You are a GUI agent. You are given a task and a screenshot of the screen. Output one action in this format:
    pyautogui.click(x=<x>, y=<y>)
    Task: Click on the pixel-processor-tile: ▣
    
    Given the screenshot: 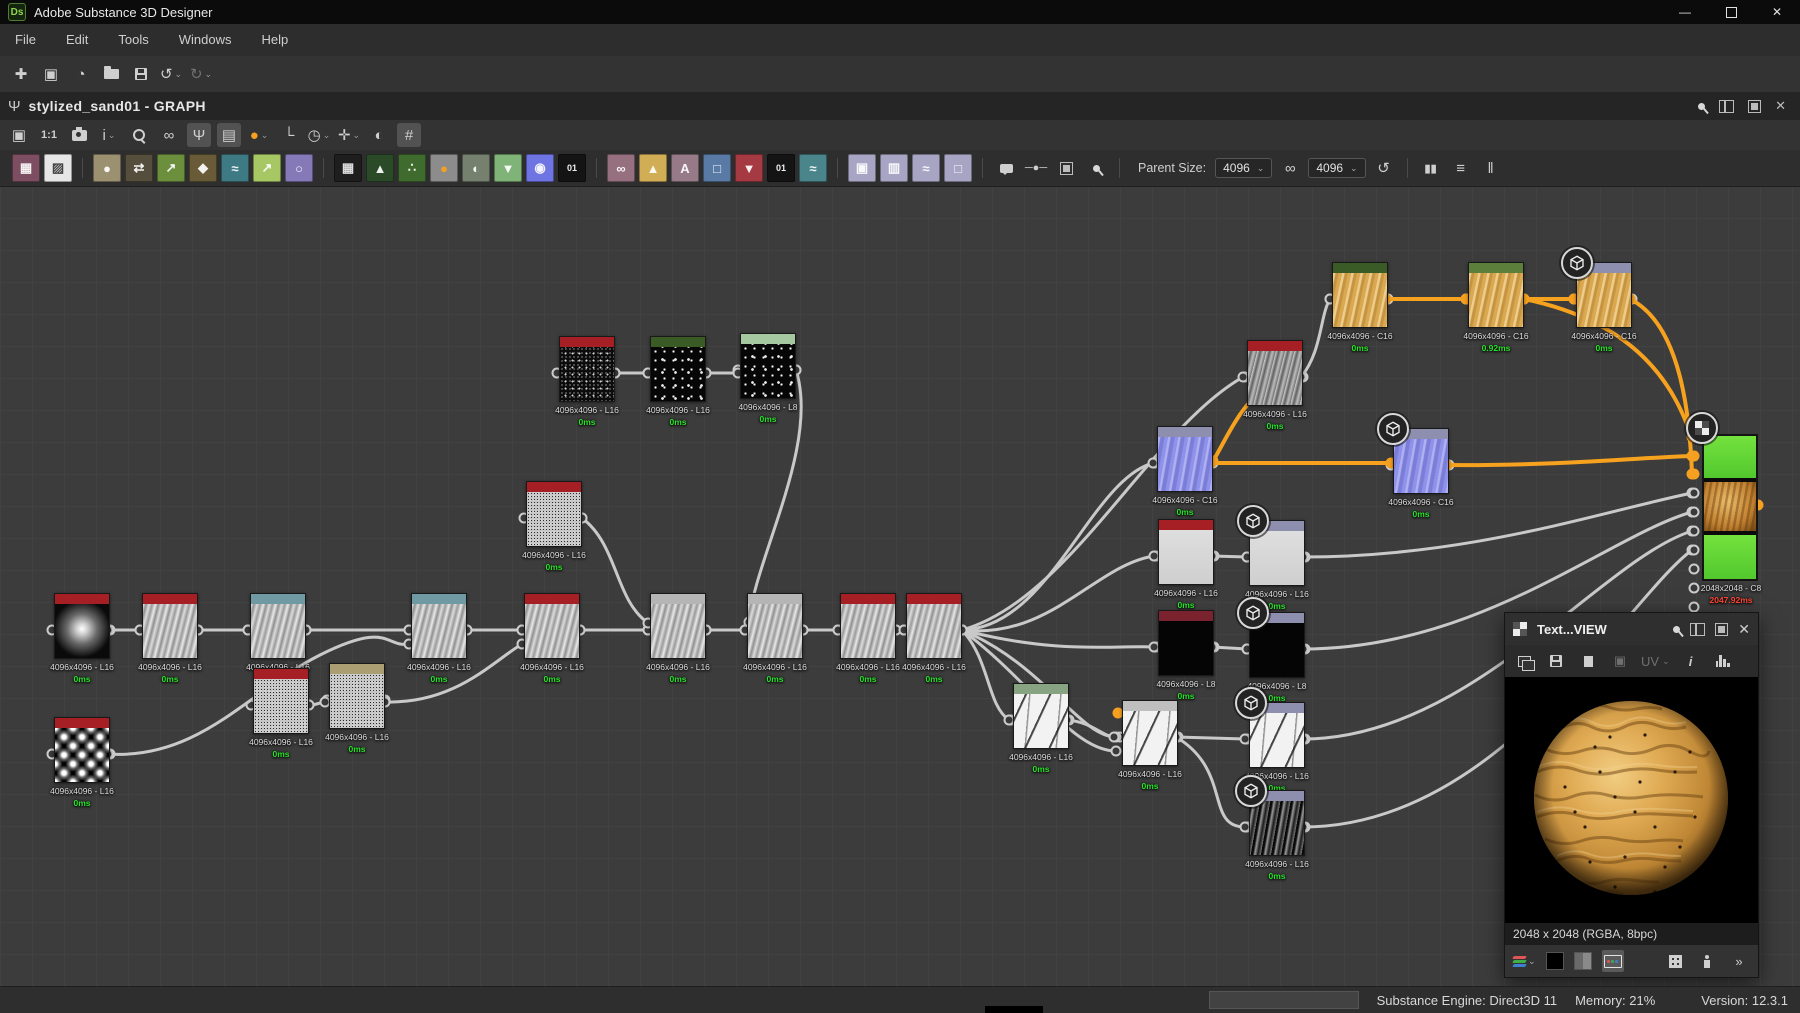 What is the action you would take?
    pyautogui.click(x=862, y=168)
    